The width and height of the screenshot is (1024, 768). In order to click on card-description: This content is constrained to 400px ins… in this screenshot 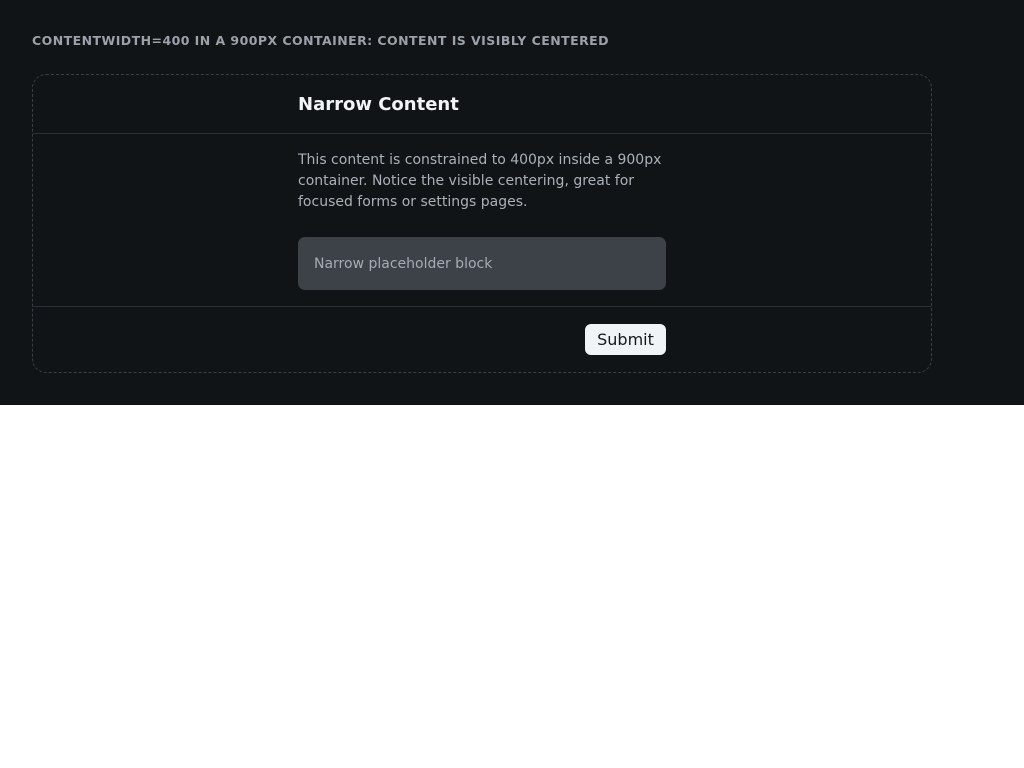, I will do `click(480, 181)`.